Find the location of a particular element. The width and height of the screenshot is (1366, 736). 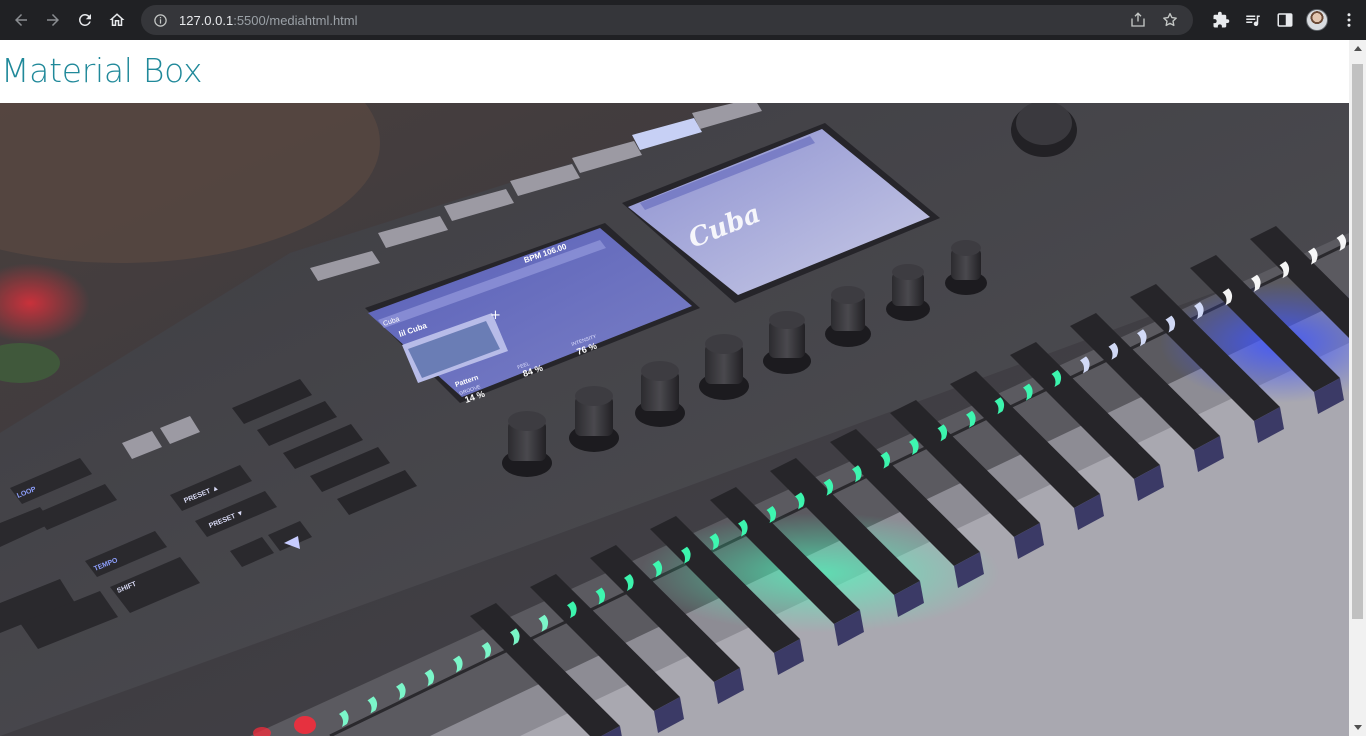

address-bar: 127.0.0.1:5500/mediahtml.html is located at coordinates (667, 20).